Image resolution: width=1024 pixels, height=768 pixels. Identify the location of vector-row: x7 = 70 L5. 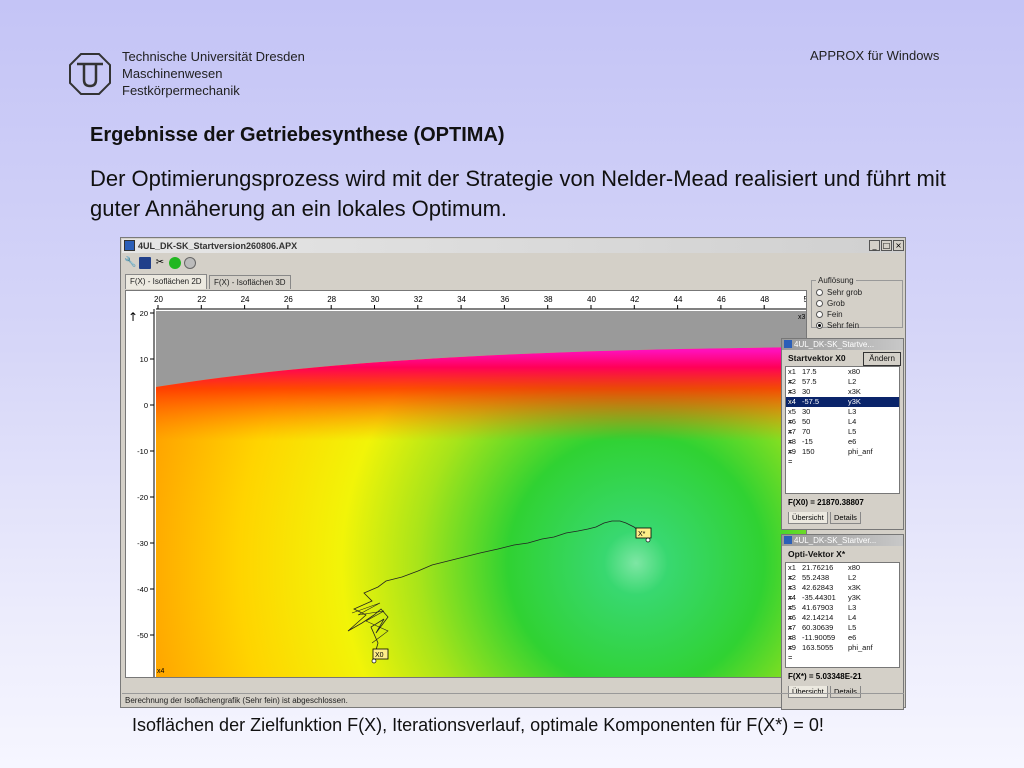
(842, 436).